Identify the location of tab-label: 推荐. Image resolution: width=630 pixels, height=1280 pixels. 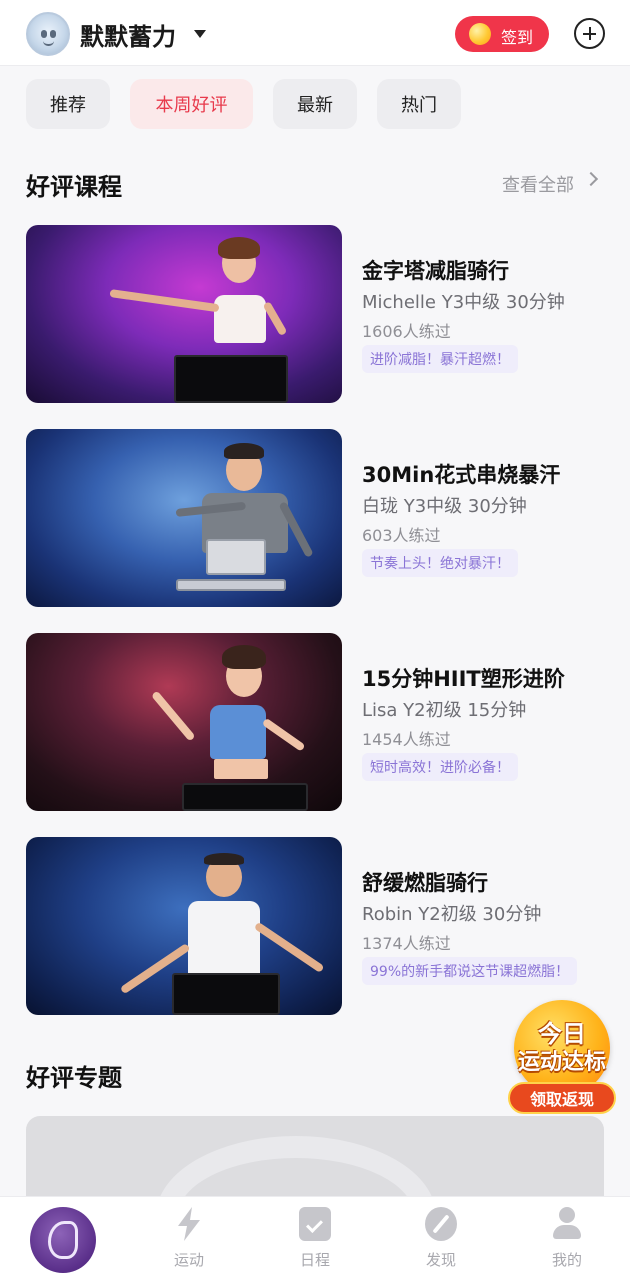
(68, 105).